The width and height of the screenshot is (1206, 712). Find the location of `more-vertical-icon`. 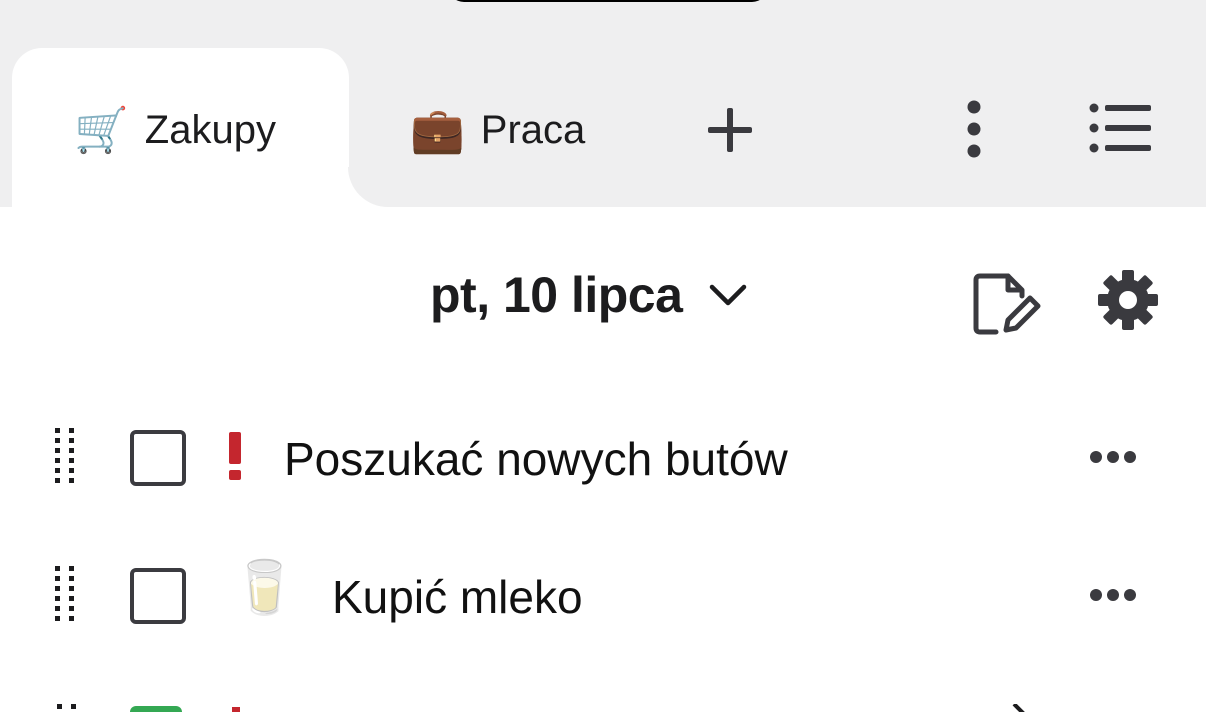

more-vertical-icon is located at coordinates (974, 129).